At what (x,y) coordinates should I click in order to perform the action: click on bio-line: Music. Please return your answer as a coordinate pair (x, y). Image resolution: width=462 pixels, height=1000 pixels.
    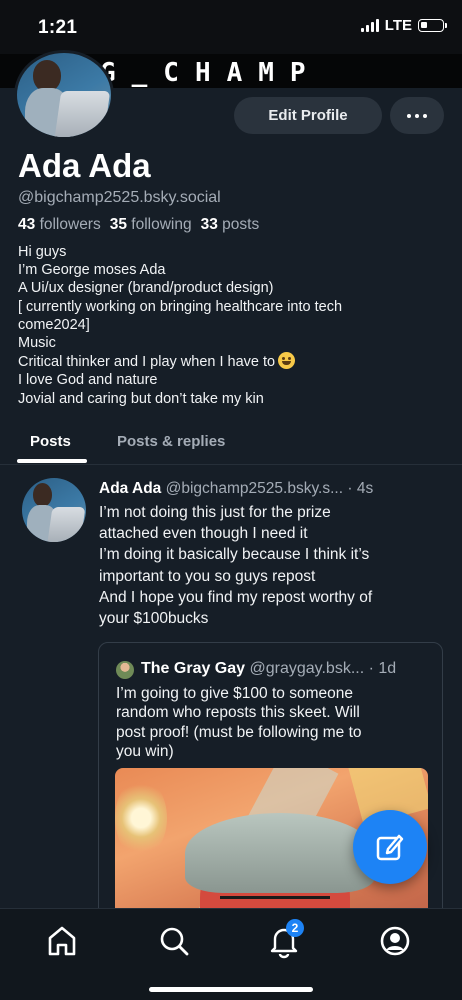
    Looking at the image, I should click on (37, 343).